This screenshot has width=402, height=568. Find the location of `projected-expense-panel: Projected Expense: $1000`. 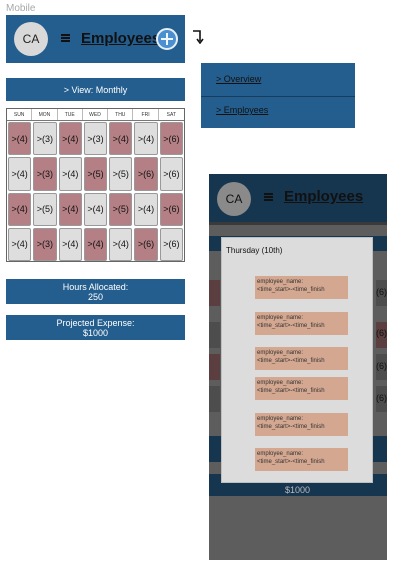

projected-expense-panel: Projected Expense: $1000 is located at coordinates (95, 327).